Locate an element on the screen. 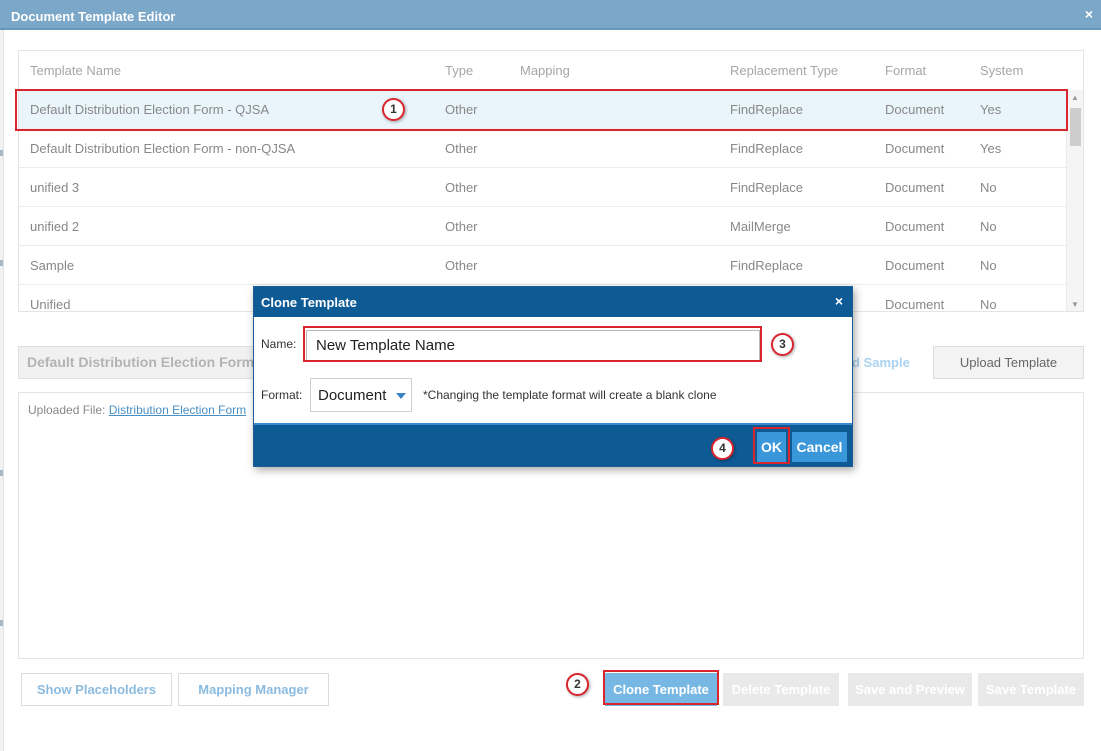  table-row: Sample Other FindReplace Document No is located at coordinates (543, 265).